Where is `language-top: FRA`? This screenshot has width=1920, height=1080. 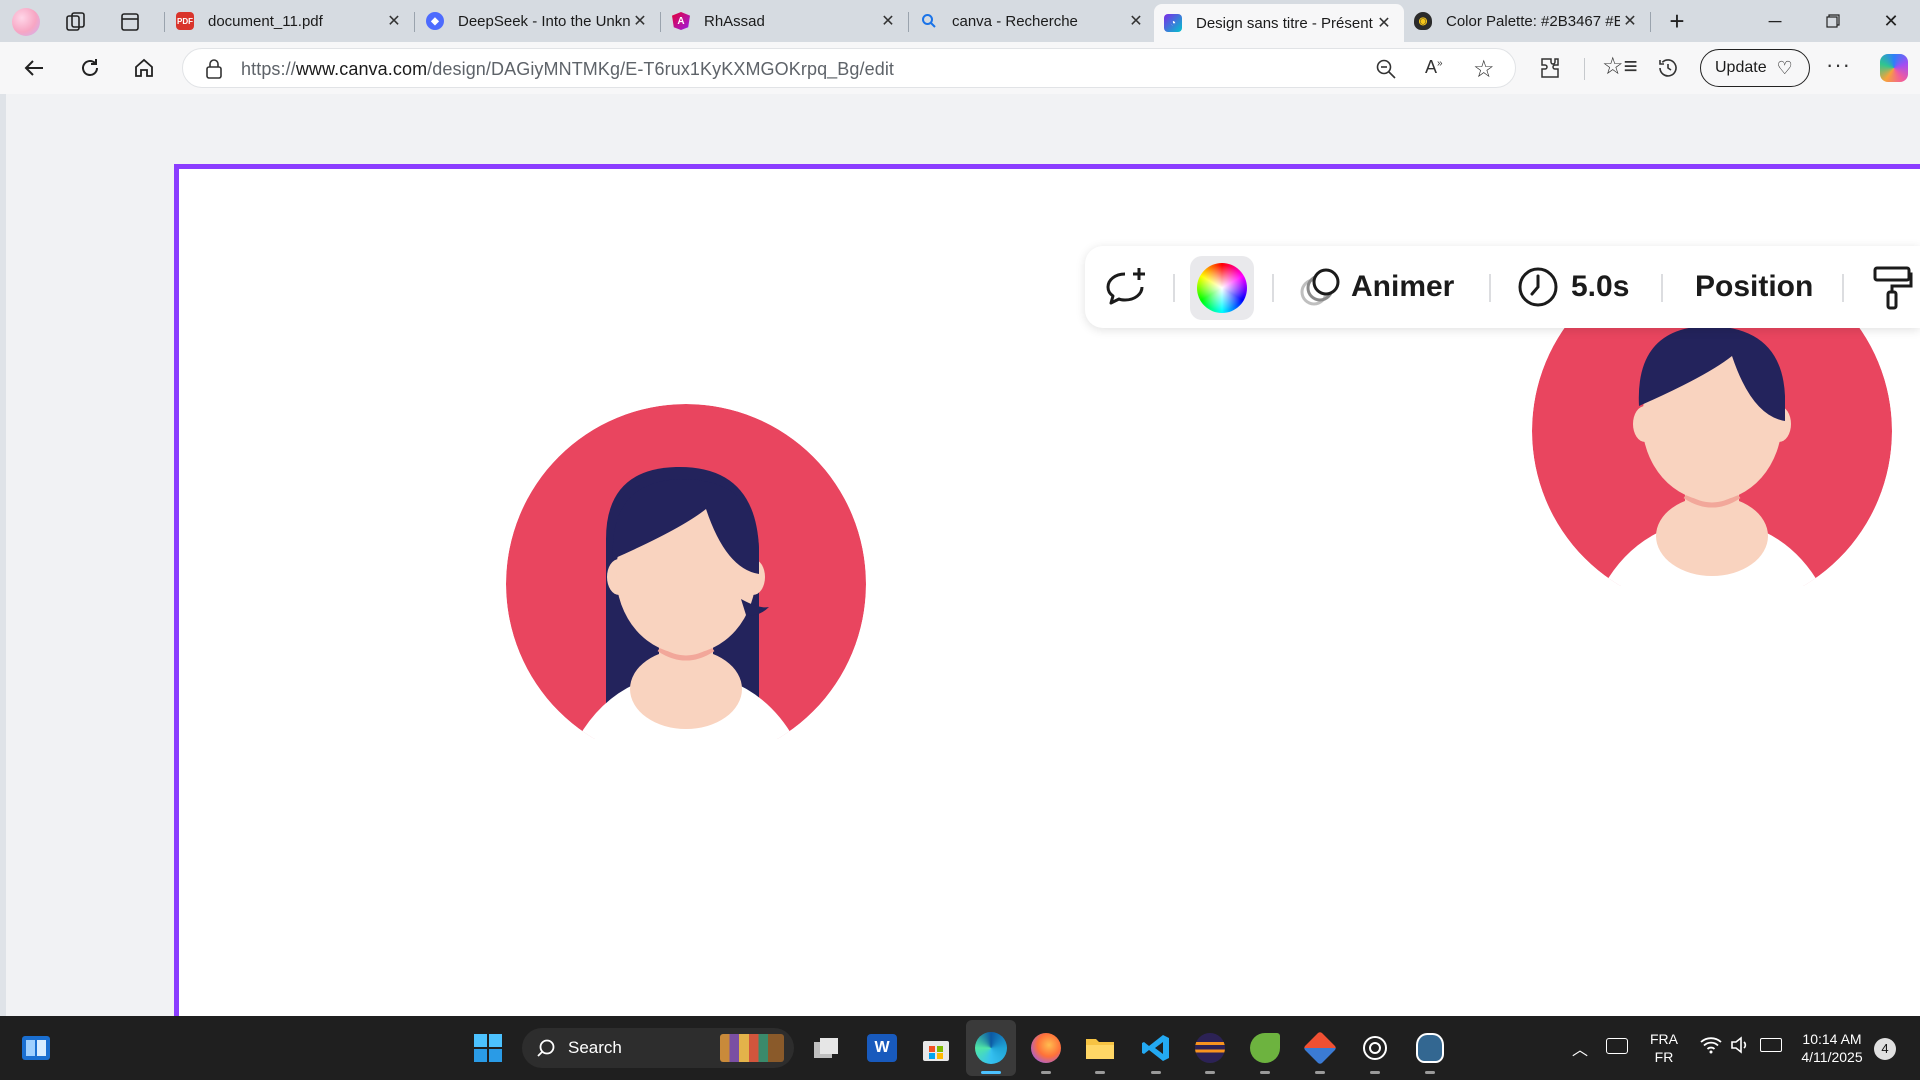
language-top: FRA is located at coordinates (1664, 1039).